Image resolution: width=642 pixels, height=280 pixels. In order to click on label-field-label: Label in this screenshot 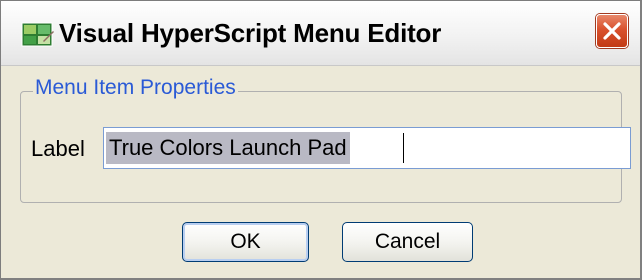, I will do `click(58, 148)`.